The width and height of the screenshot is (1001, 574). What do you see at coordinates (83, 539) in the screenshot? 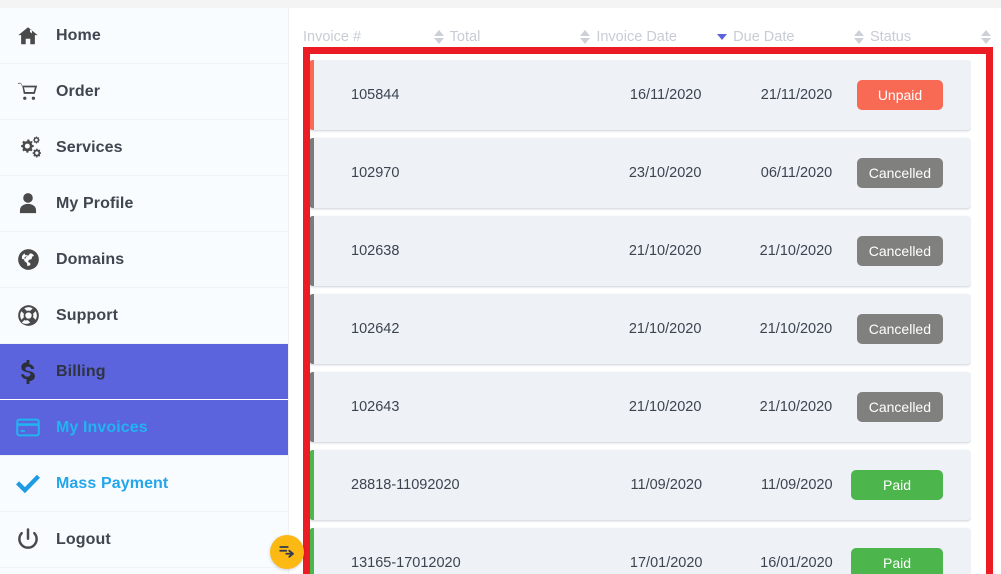
I see `sidebar-item-label: Logout` at bounding box center [83, 539].